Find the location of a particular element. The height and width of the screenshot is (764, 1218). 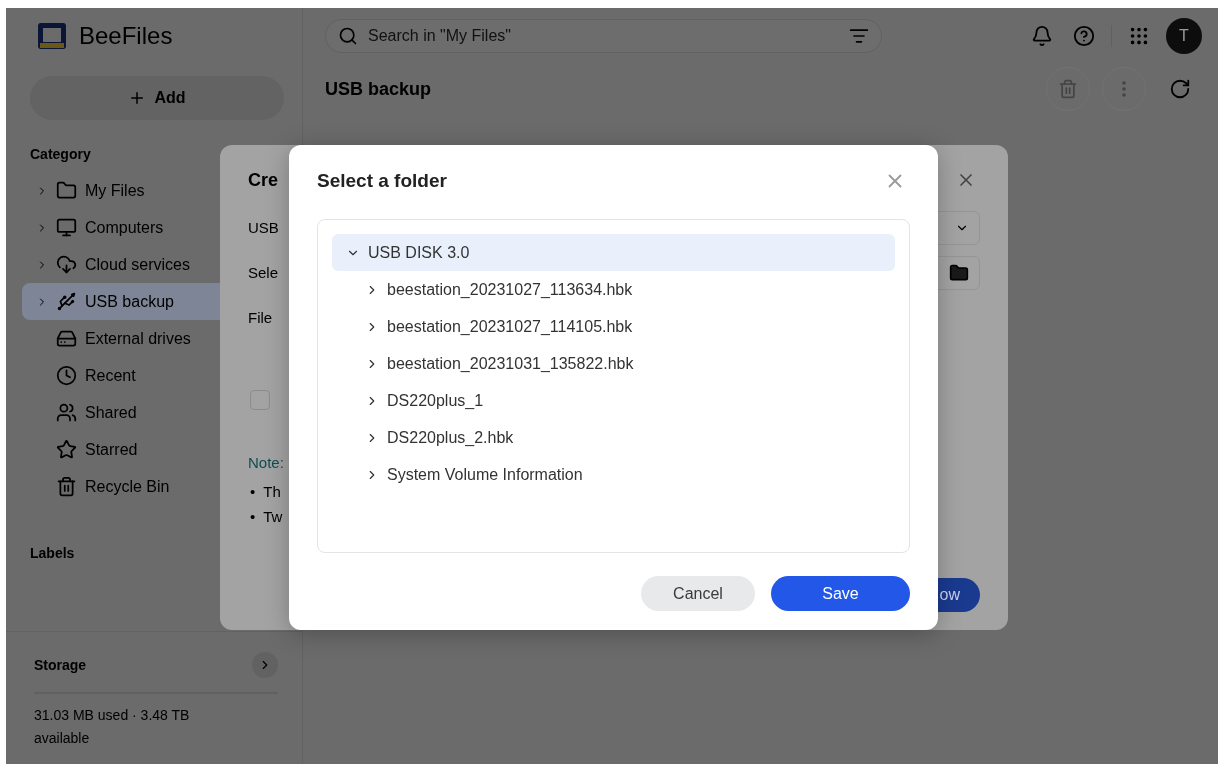

storage-usage: 31.03 MB used · 3.48 TB available is located at coordinates (112, 727).